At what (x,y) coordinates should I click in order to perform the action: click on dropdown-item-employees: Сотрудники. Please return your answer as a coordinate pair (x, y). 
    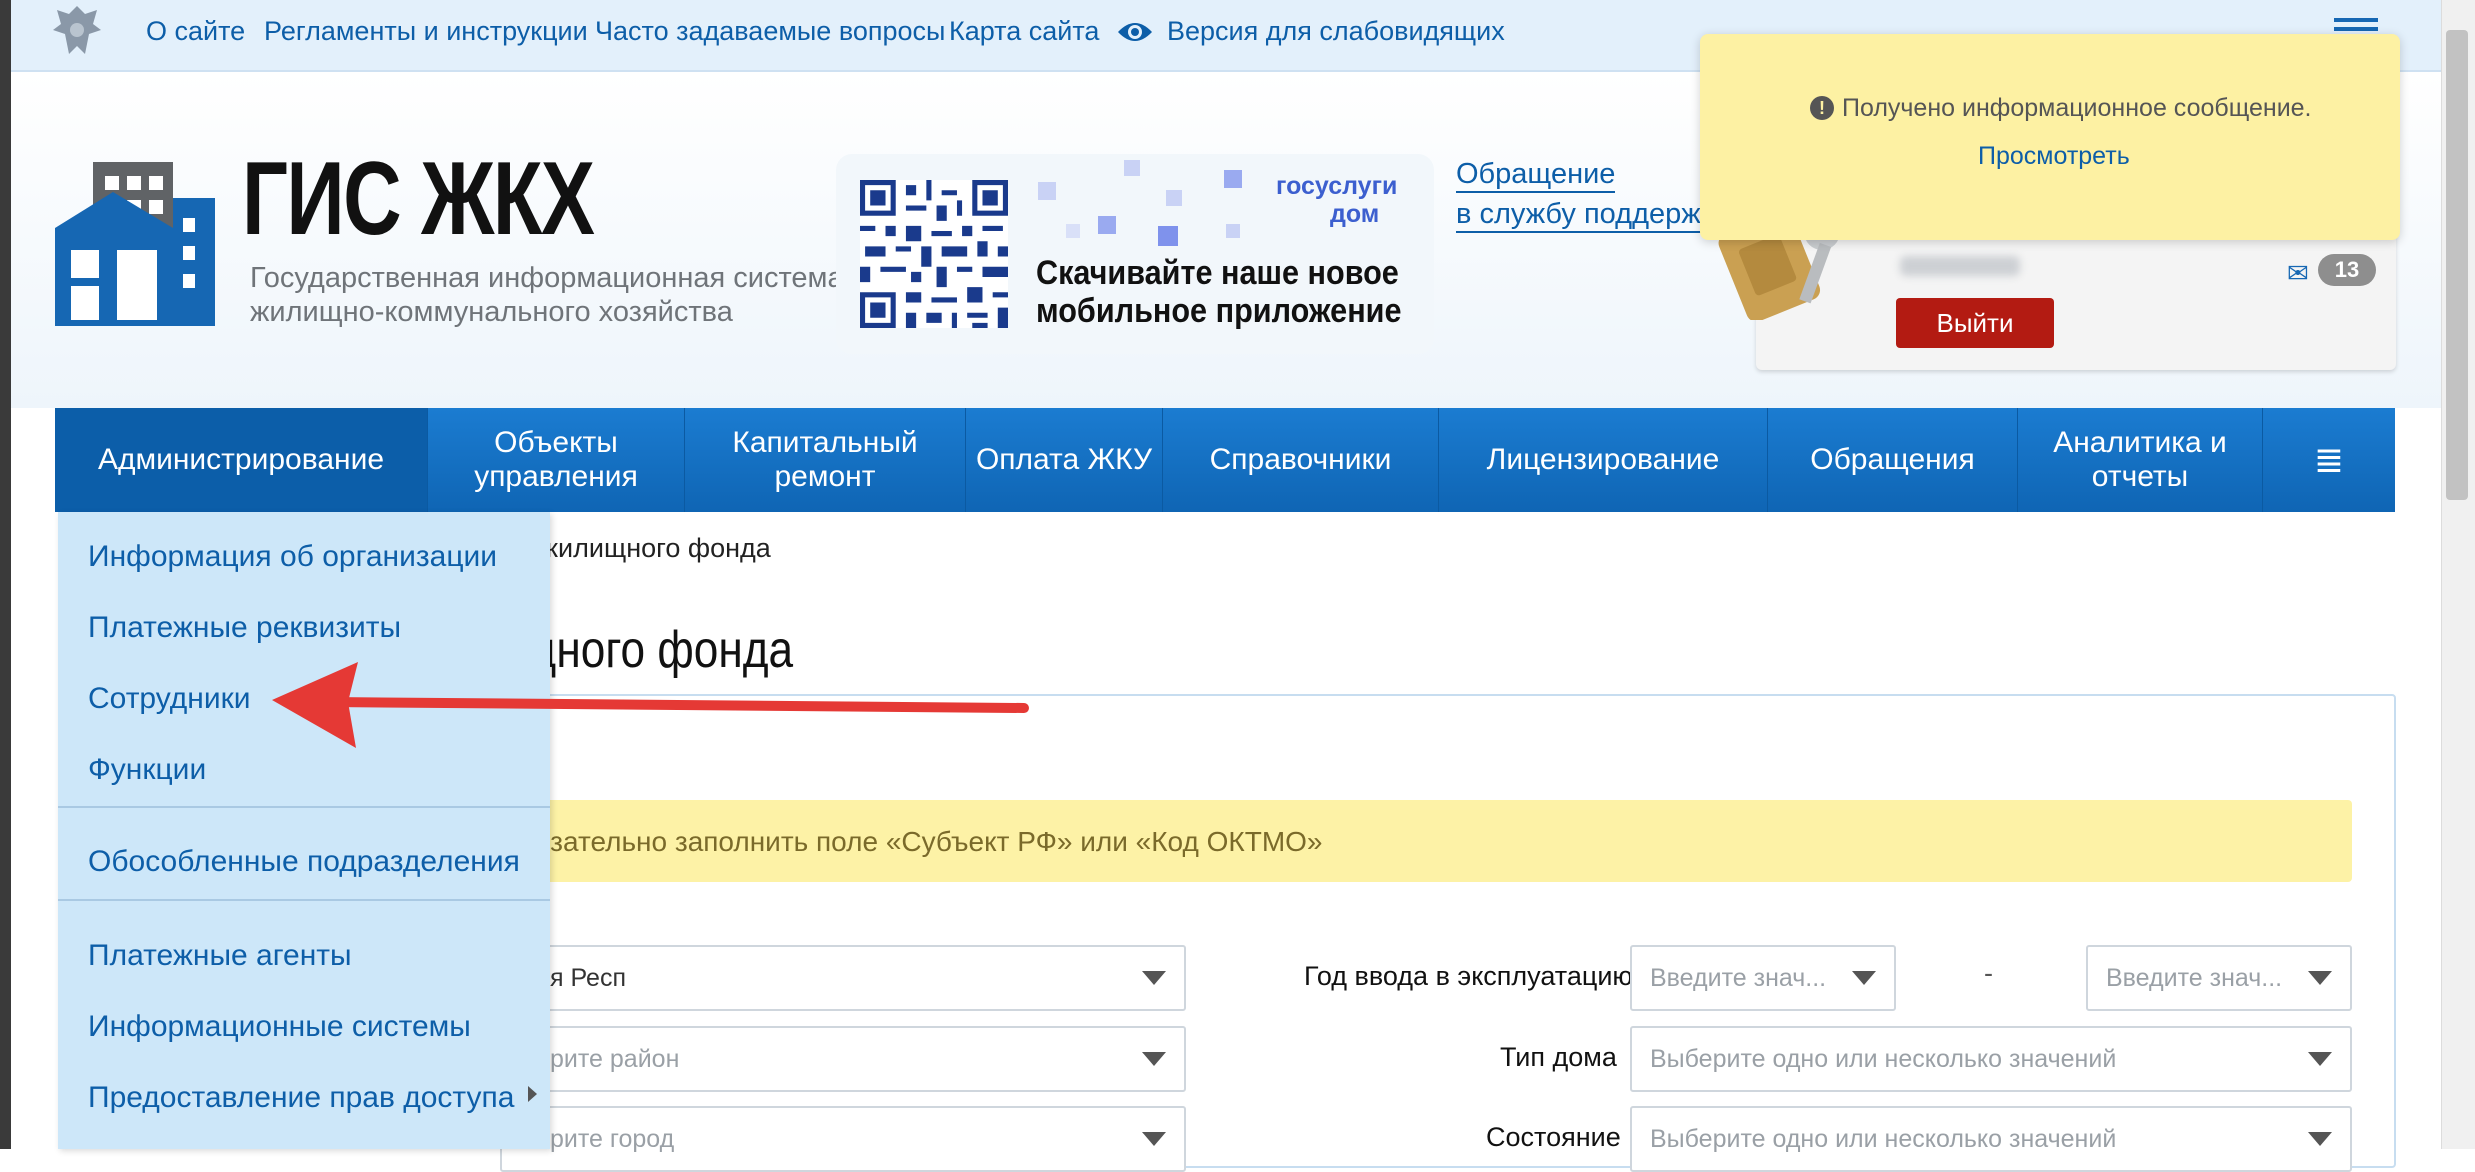
    Looking at the image, I should click on (169, 699).